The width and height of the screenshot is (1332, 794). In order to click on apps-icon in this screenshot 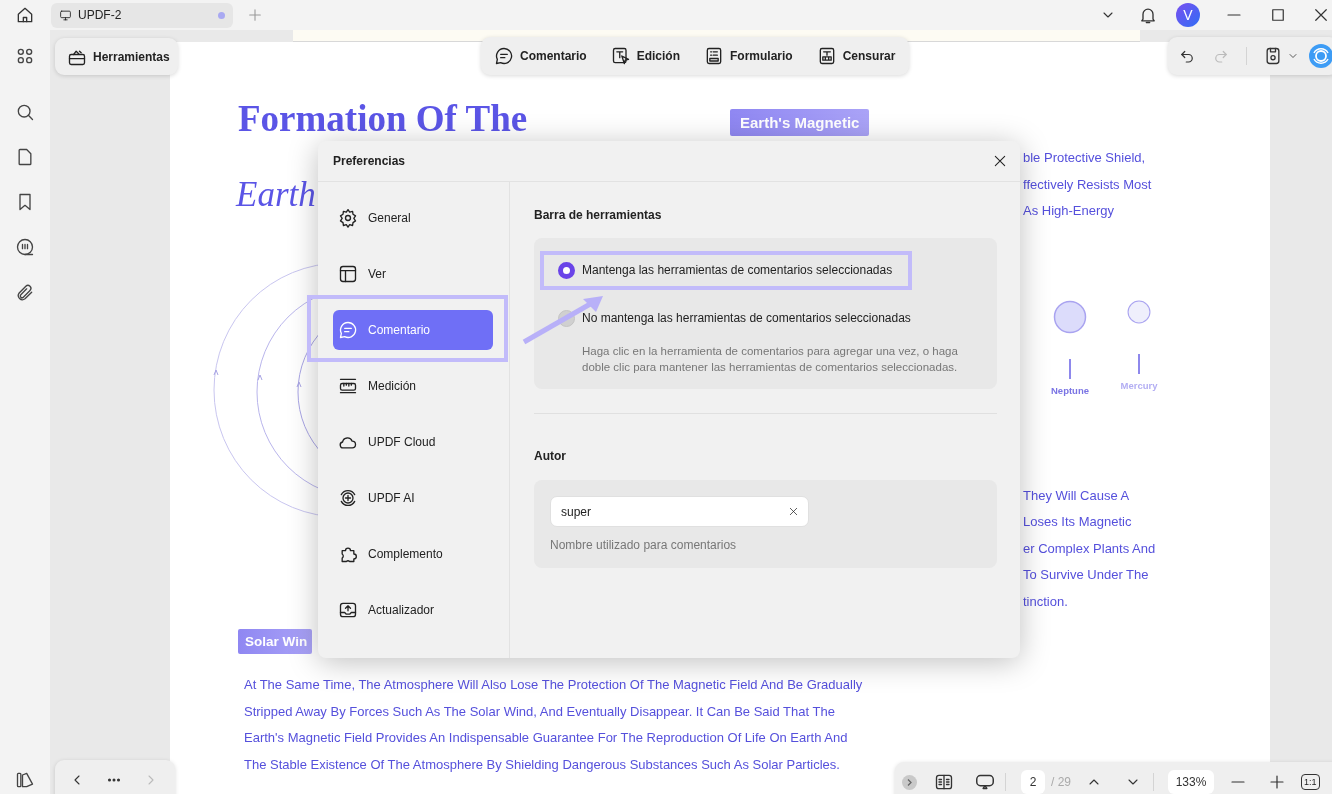, I will do `click(25, 56)`.